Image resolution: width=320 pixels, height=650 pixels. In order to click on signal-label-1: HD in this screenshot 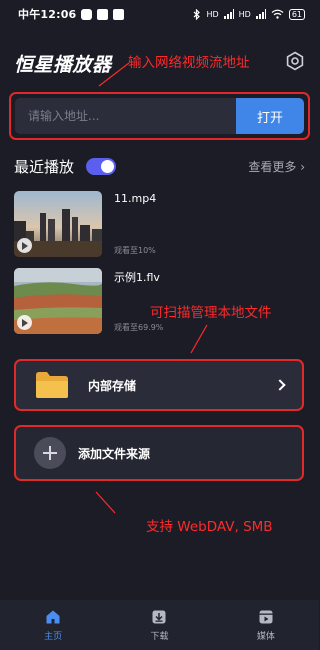, I will do `click(212, 14)`.